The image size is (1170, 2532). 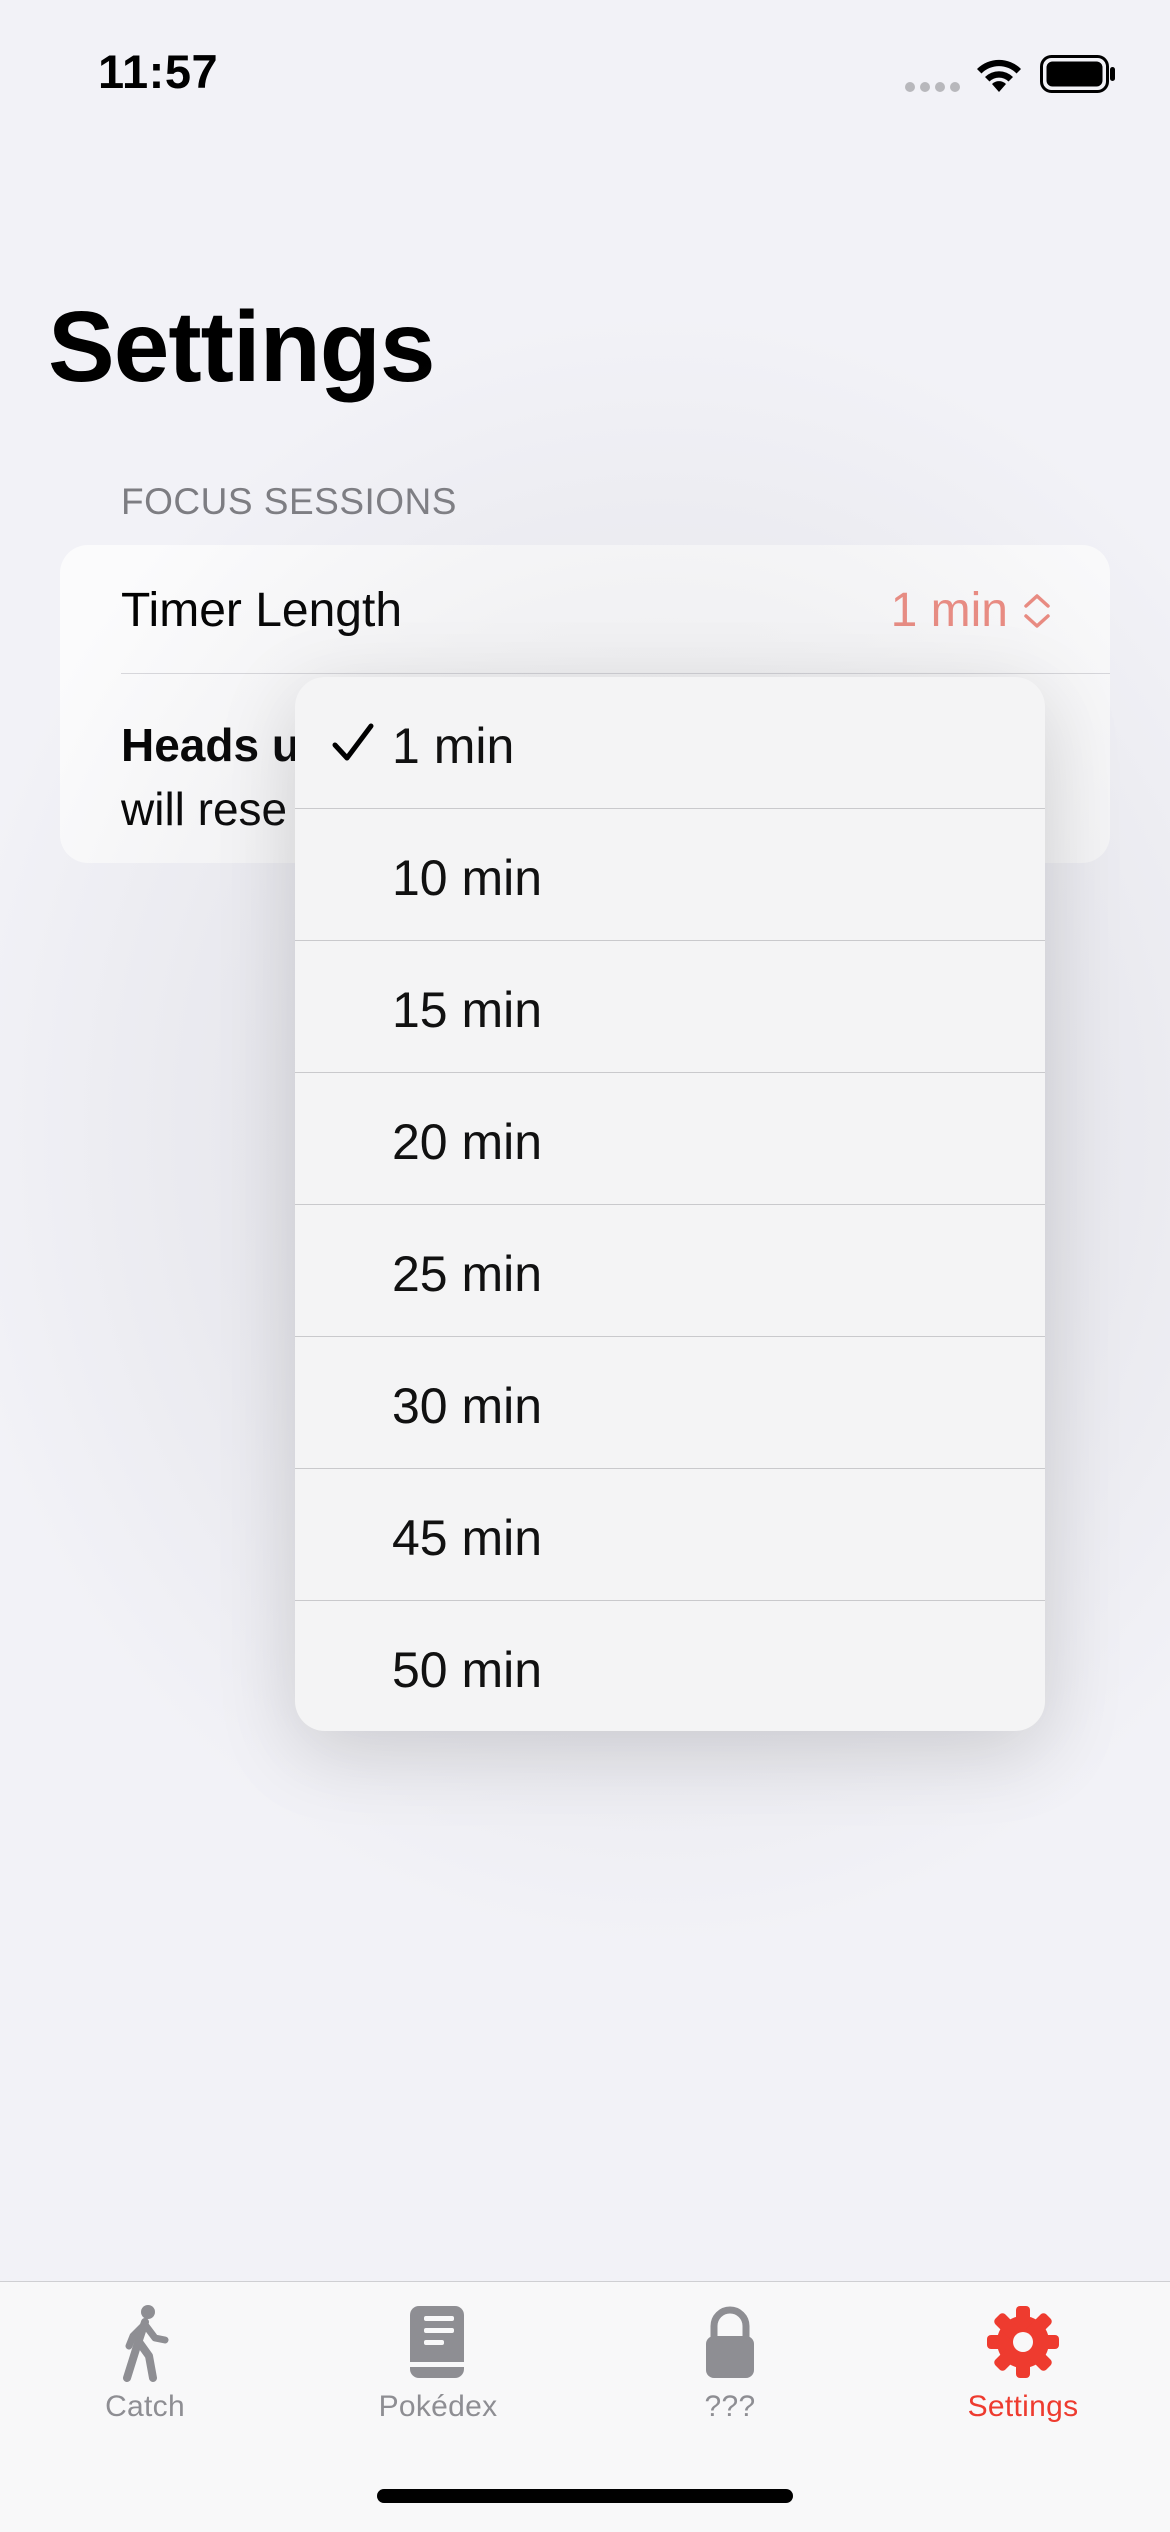 I want to click on battery-icon, so click(x=1077, y=74).